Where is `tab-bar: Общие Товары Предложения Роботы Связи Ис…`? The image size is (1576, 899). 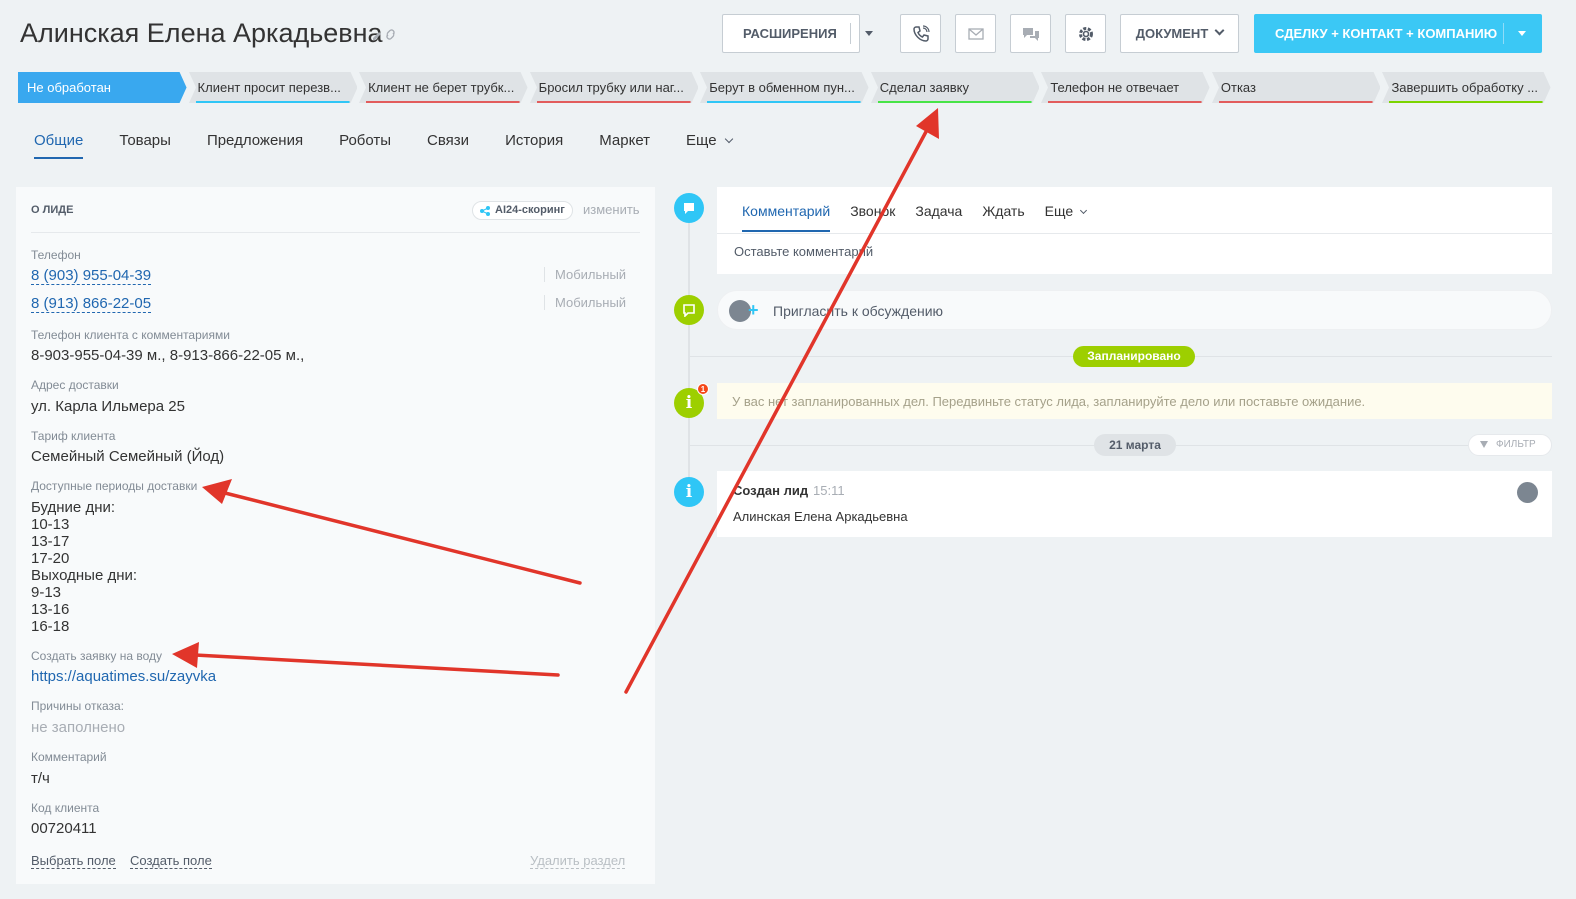 tab-bar: Общие Товары Предложения Роботы Связи Ис… is located at coordinates (401, 145).